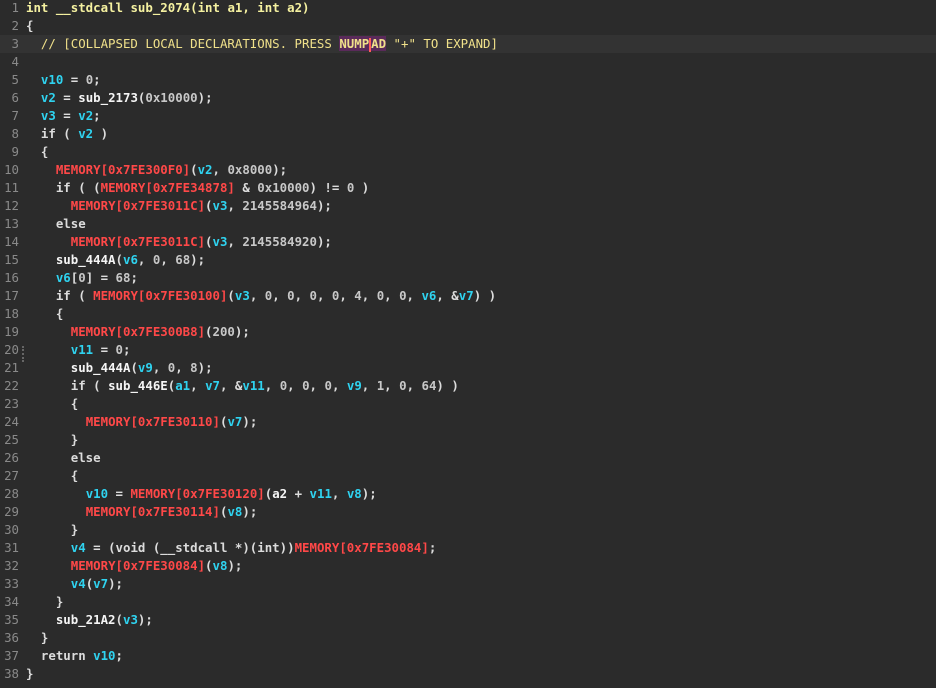 This screenshot has width=936, height=688. Describe the element at coordinates (134, 566) in the screenshot. I see `code-text: MEMORY[0x7FE30084](v8);` at that location.